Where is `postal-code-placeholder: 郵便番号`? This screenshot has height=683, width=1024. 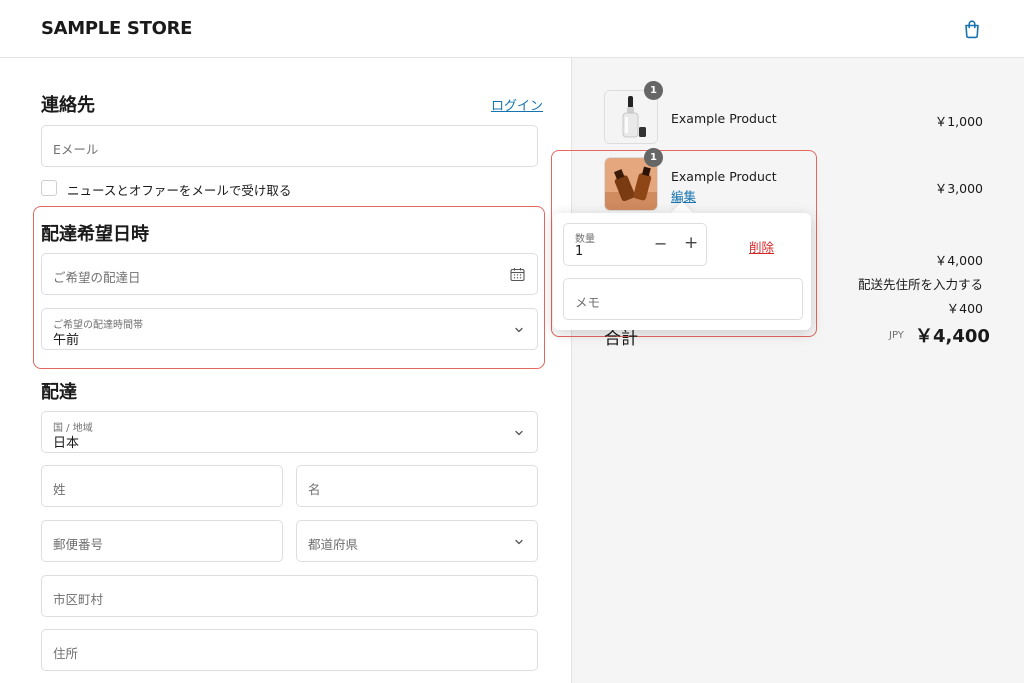
postal-code-placeholder: 郵便番号 is located at coordinates (78, 544).